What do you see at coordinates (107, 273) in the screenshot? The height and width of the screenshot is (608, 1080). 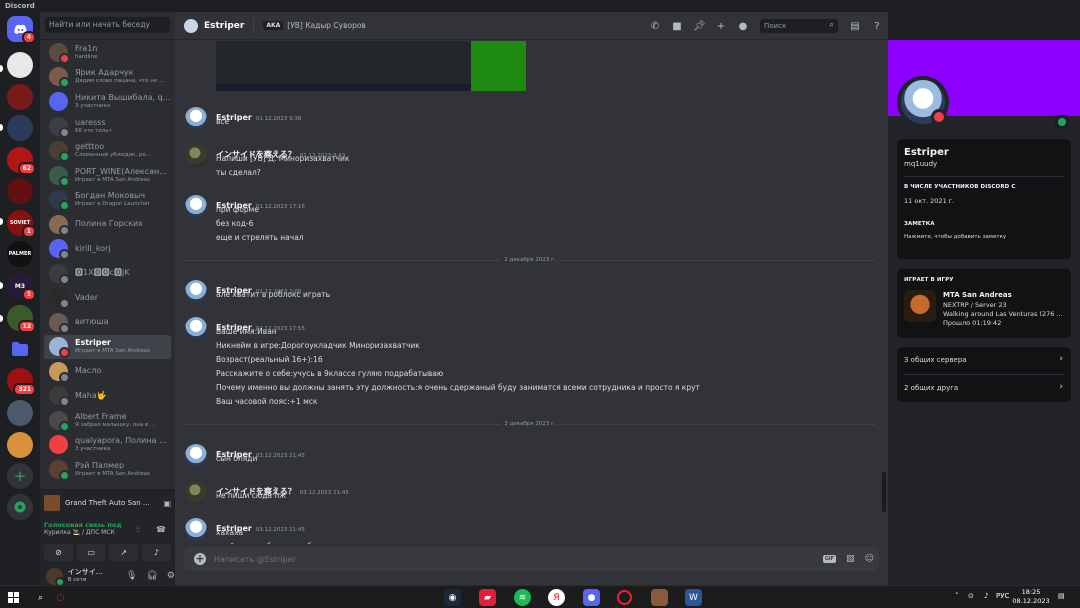 I see `dm-item: 🅾1X🅾🅾c🅾jK` at bounding box center [107, 273].